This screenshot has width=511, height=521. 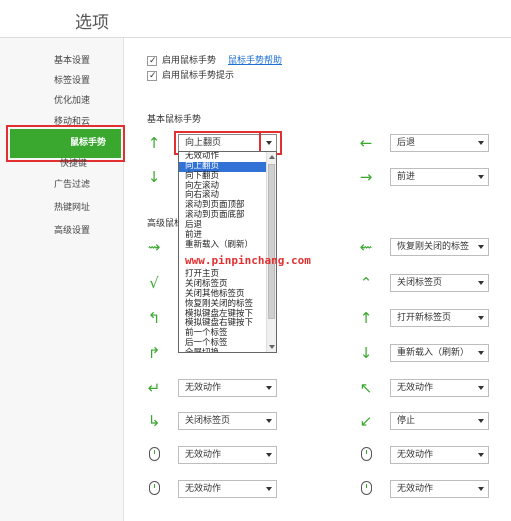 What do you see at coordinates (415, 489) in the screenshot?
I see `adv-row8-right-value: 无效动作` at bounding box center [415, 489].